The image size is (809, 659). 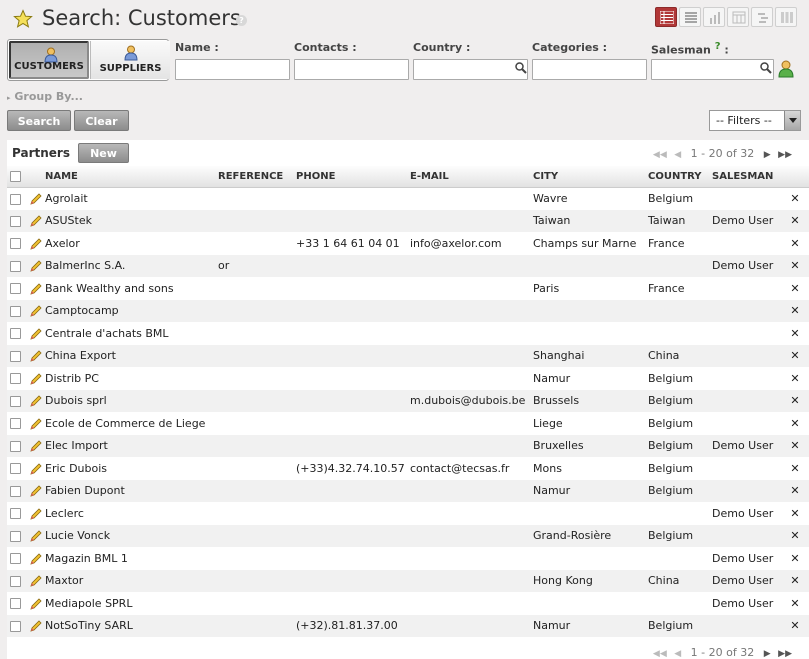 I want to click on kanban-view-button, so click(x=786, y=17).